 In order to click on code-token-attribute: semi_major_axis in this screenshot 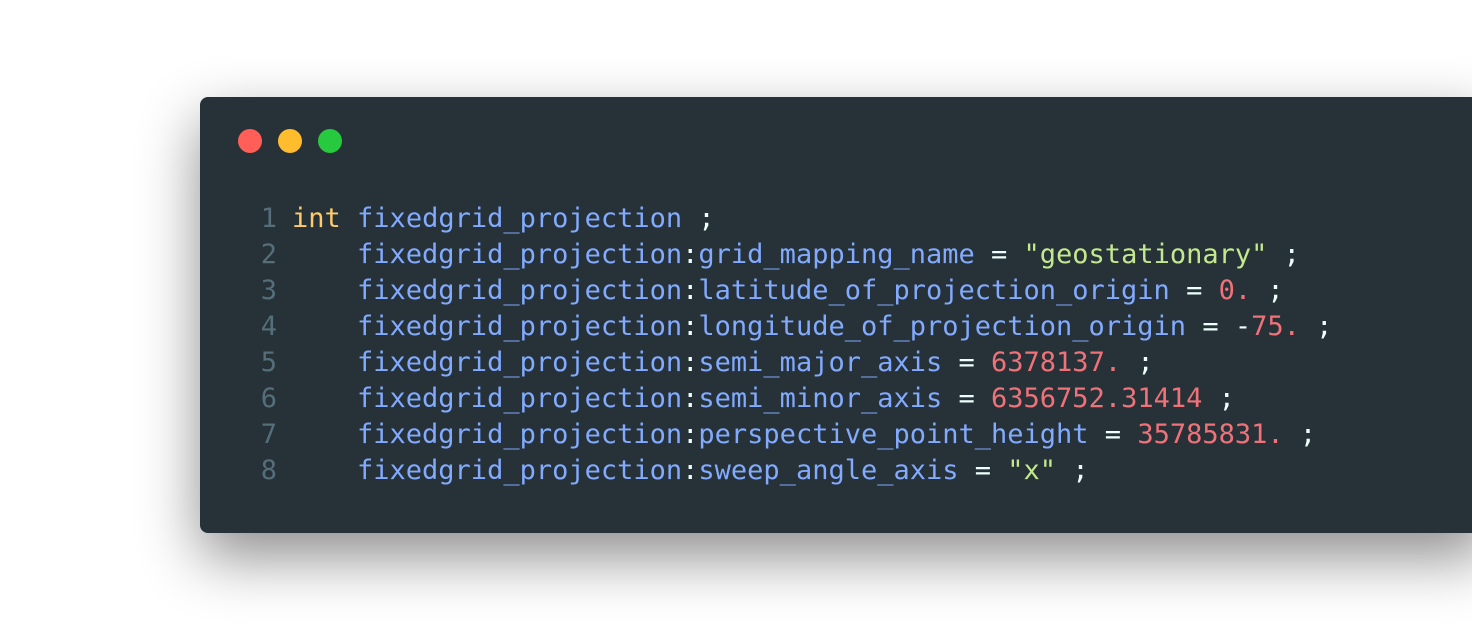, I will do `click(820, 362)`.